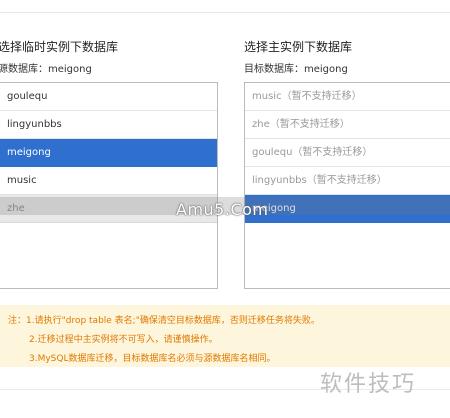 The width and height of the screenshot is (450, 418). Describe the element at coordinates (46, 69) in the screenshot. I see `source-database-label: 源数据库：meigong` at that location.